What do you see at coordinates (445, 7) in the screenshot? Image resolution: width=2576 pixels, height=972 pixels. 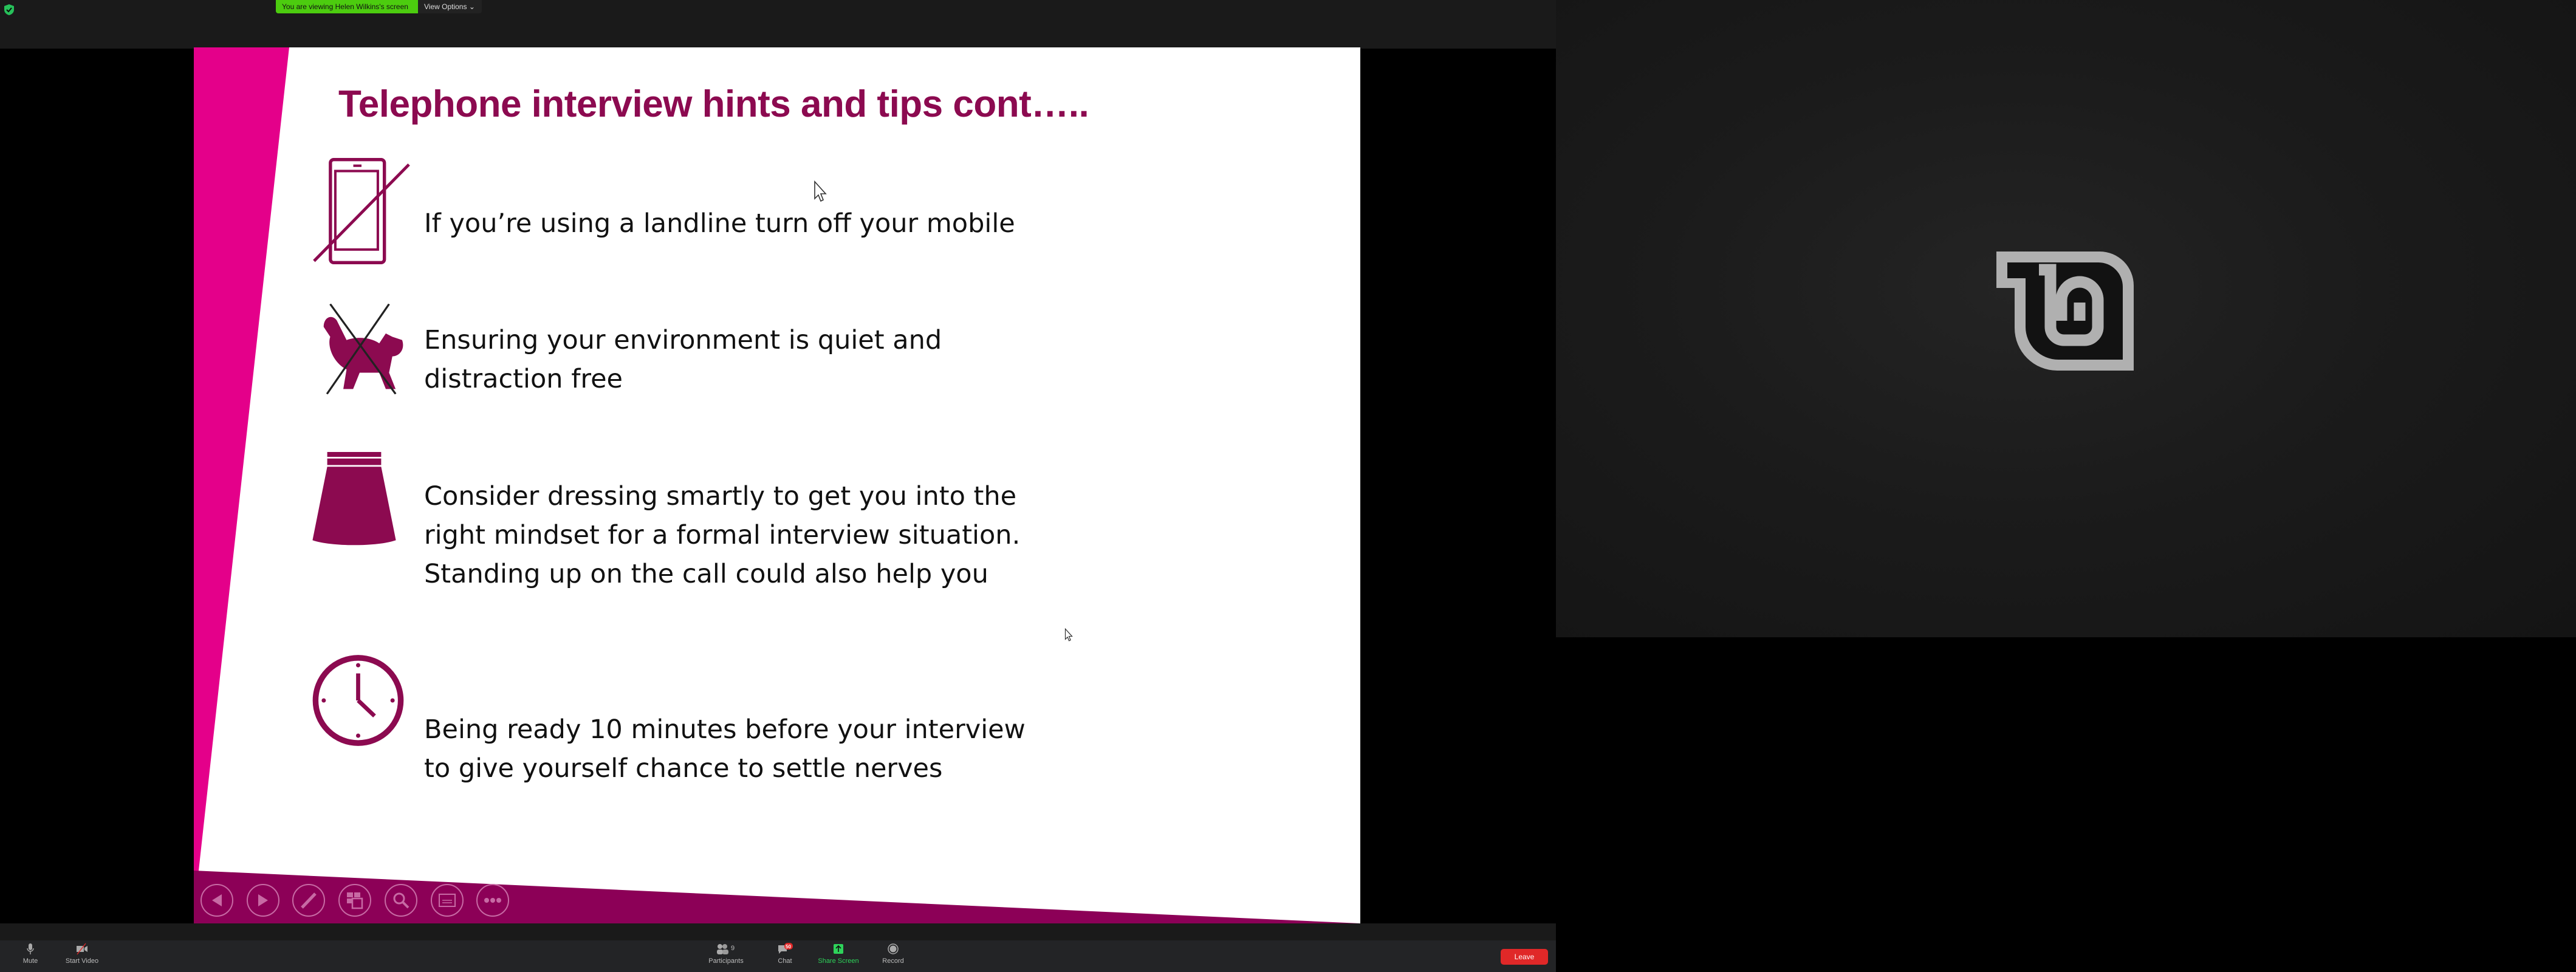 I see `view-options-label: View Options` at bounding box center [445, 7].